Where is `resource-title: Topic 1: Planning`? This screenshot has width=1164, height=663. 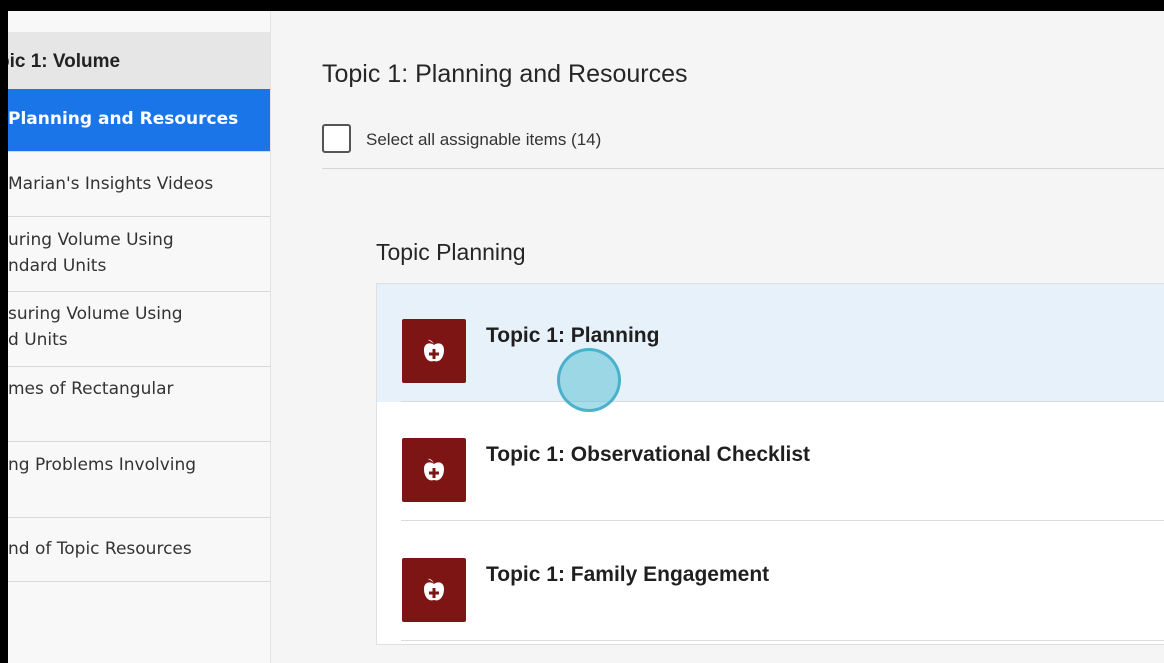
resource-title: Topic 1: Planning is located at coordinates (572, 336).